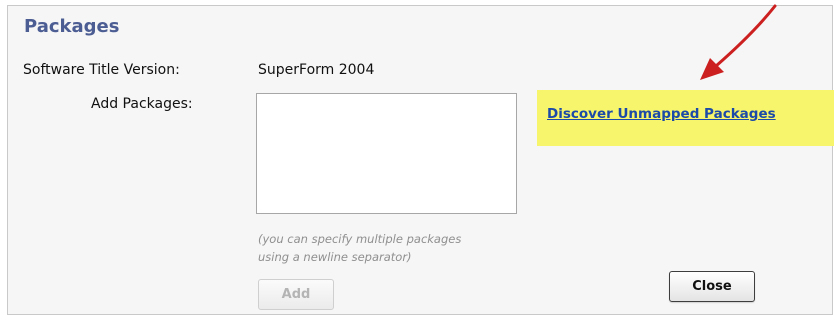 The height and width of the screenshot is (320, 836). What do you see at coordinates (738, 42) in the screenshot?
I see `red-arrow-icon` at bounding box center [738, 42].